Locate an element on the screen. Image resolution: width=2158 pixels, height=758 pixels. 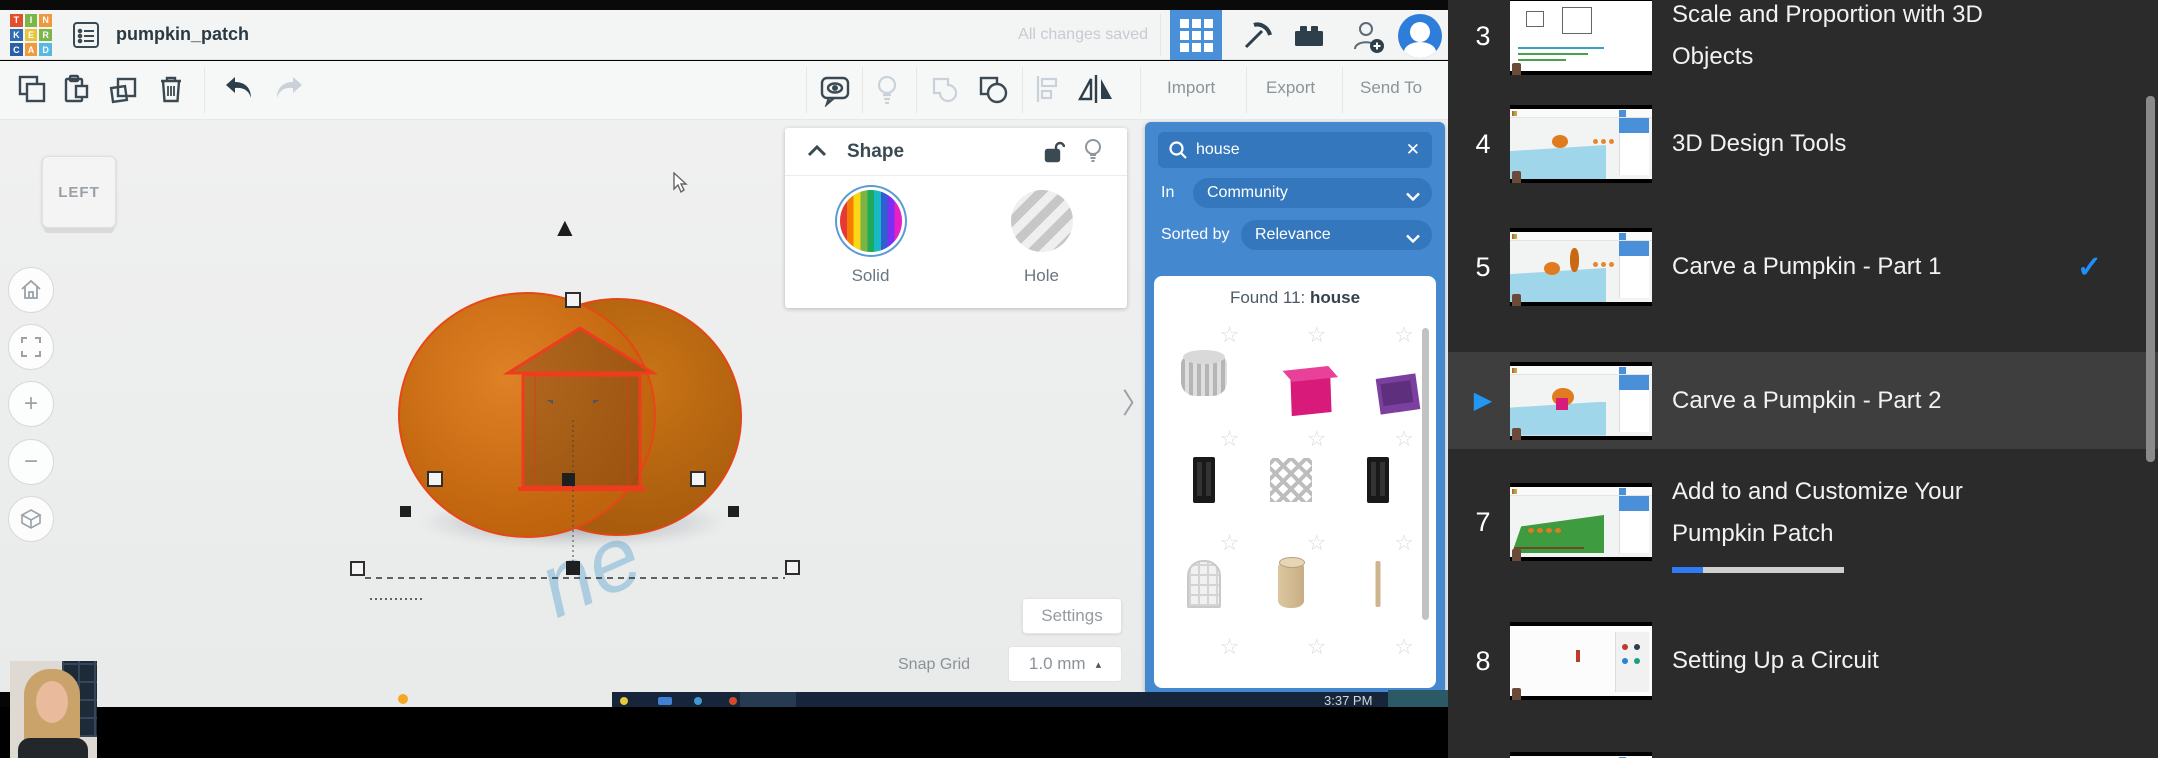
panel-expand-chevron: 〉 is located at coordinates (1136, 402).